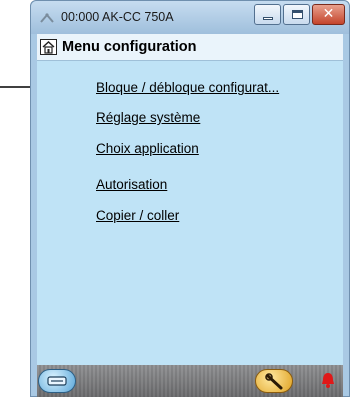  What do you see at coordinates (147, 148) in the screenshot?
I see `menu-item-application-choice: Choix application` at bounding box center [147, 148].